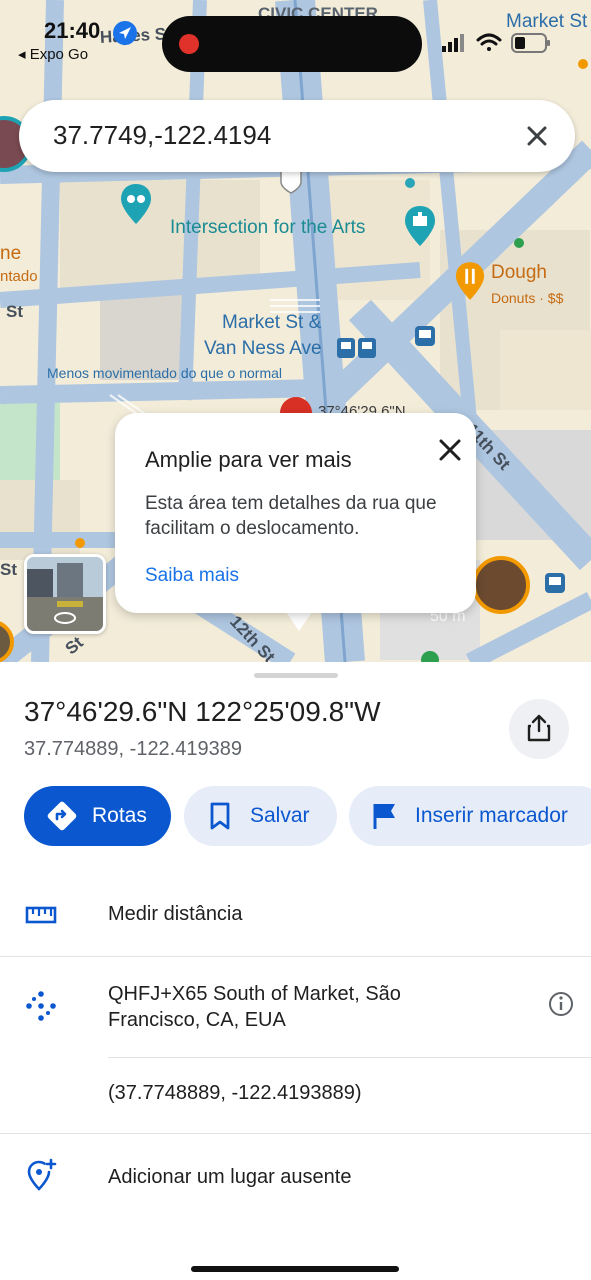 The width and height of the screenshot is (591, 1280). I want to click on map-label-left-ntado: ntado, so click(19, 276).